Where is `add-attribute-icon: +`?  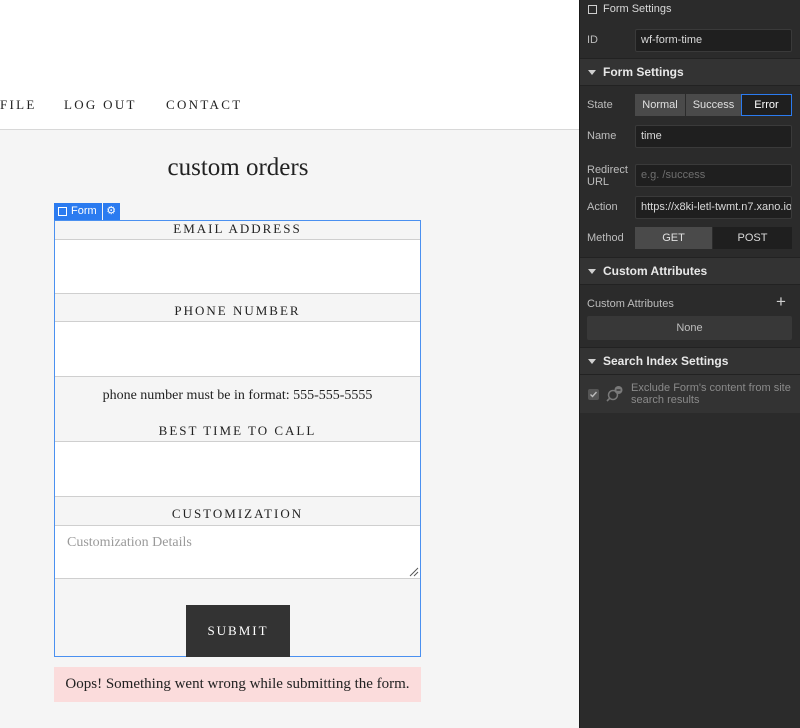
add-attribute-icon: + is located at coordinates (781, 301).